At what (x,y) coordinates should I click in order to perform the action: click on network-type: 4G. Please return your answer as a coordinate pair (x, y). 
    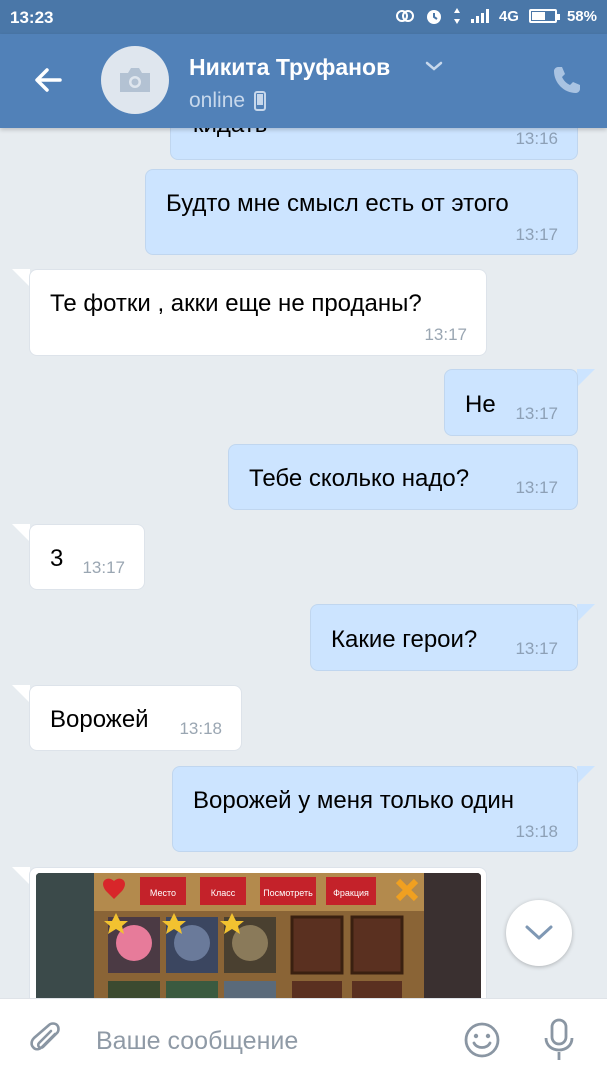
    Looking at the image, I should click on (508, 16).